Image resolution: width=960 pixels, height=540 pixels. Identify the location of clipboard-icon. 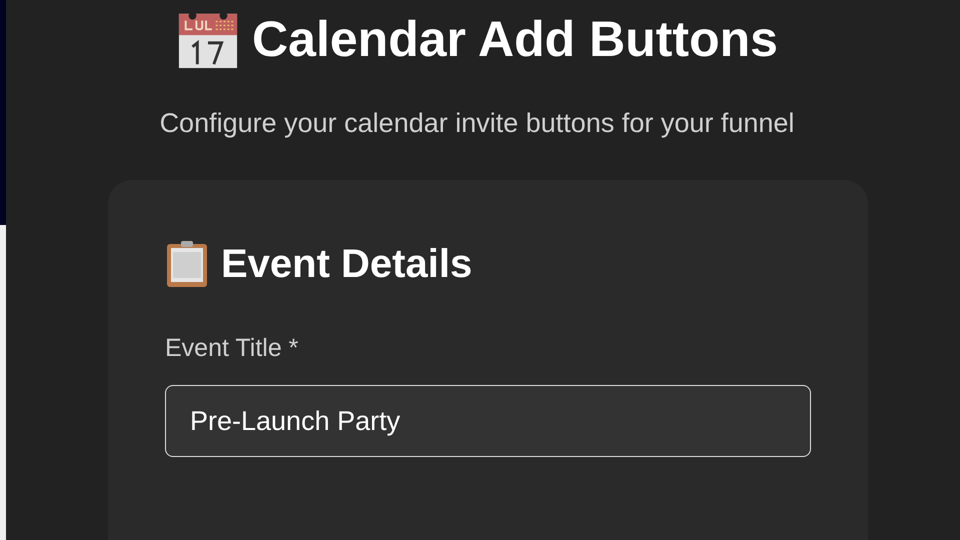
(187, 264).